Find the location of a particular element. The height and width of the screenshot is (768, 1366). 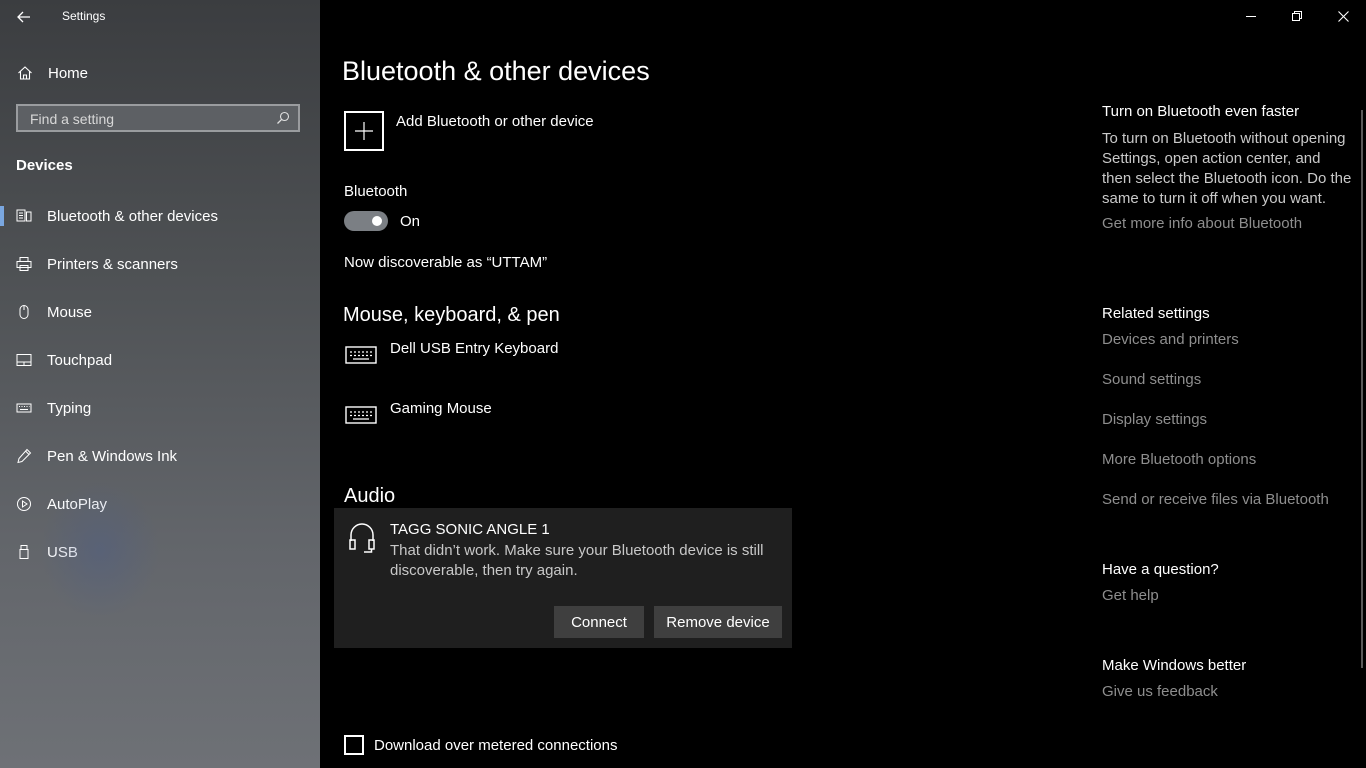

sidebar-item-label: USB is located at coordinates (62, 552).